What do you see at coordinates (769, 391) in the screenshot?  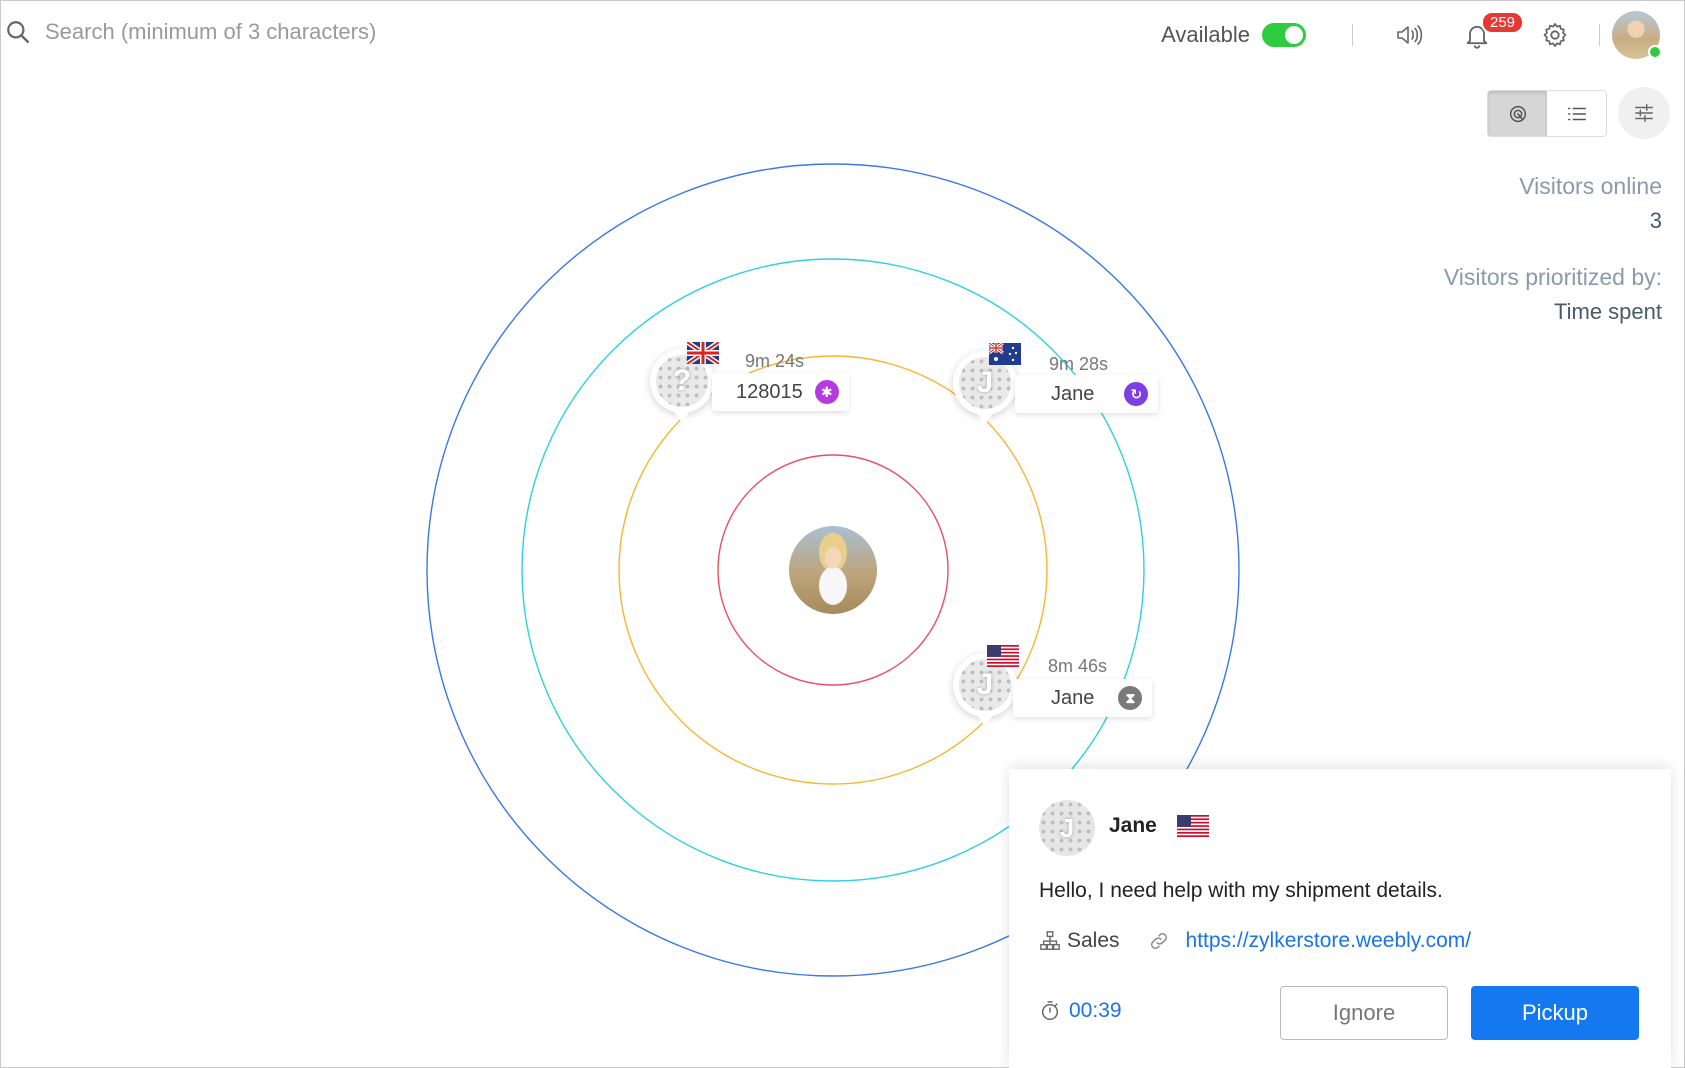 I see `visitor-name: 128015` at bounding box center [769, 391].